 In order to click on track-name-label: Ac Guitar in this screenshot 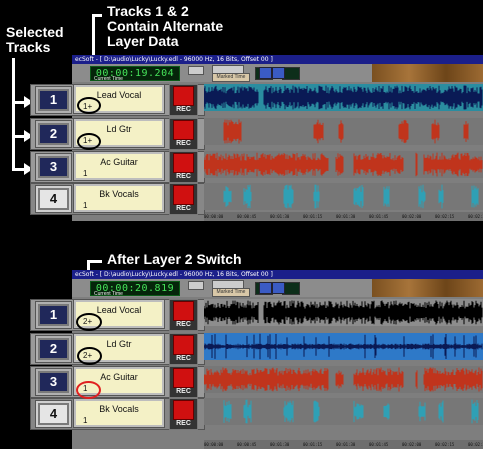, I will do `click(119, 162)`.